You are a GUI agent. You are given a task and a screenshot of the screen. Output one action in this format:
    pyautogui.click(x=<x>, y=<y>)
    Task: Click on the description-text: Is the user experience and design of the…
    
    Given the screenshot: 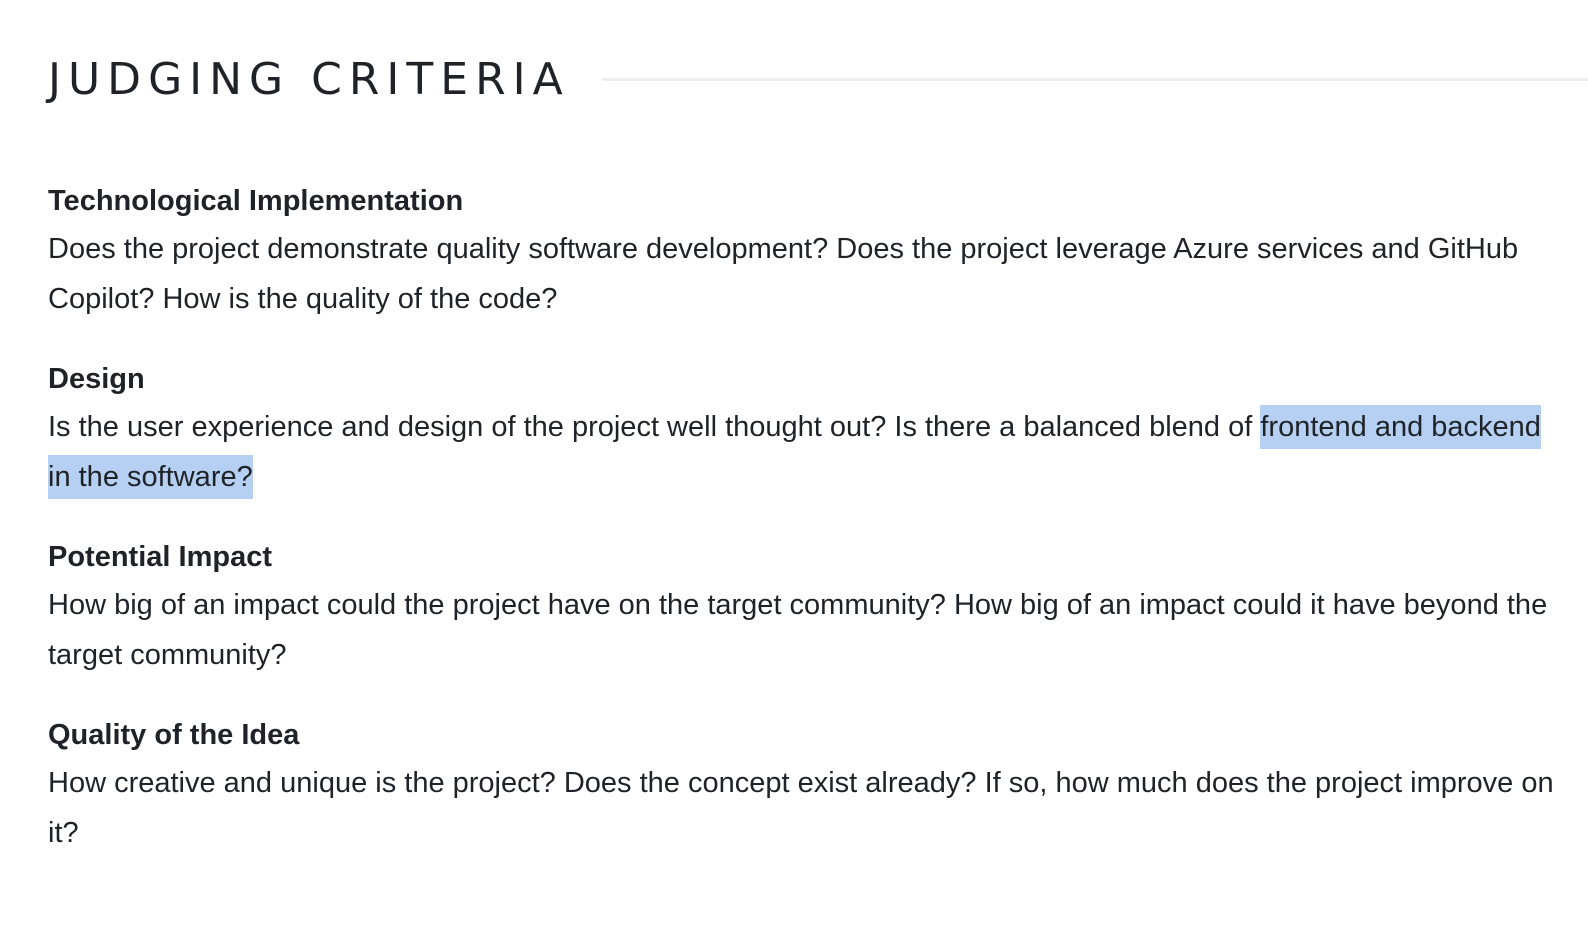 What is the action you would take?
    pyautogui.click(x=650, y=427)
    